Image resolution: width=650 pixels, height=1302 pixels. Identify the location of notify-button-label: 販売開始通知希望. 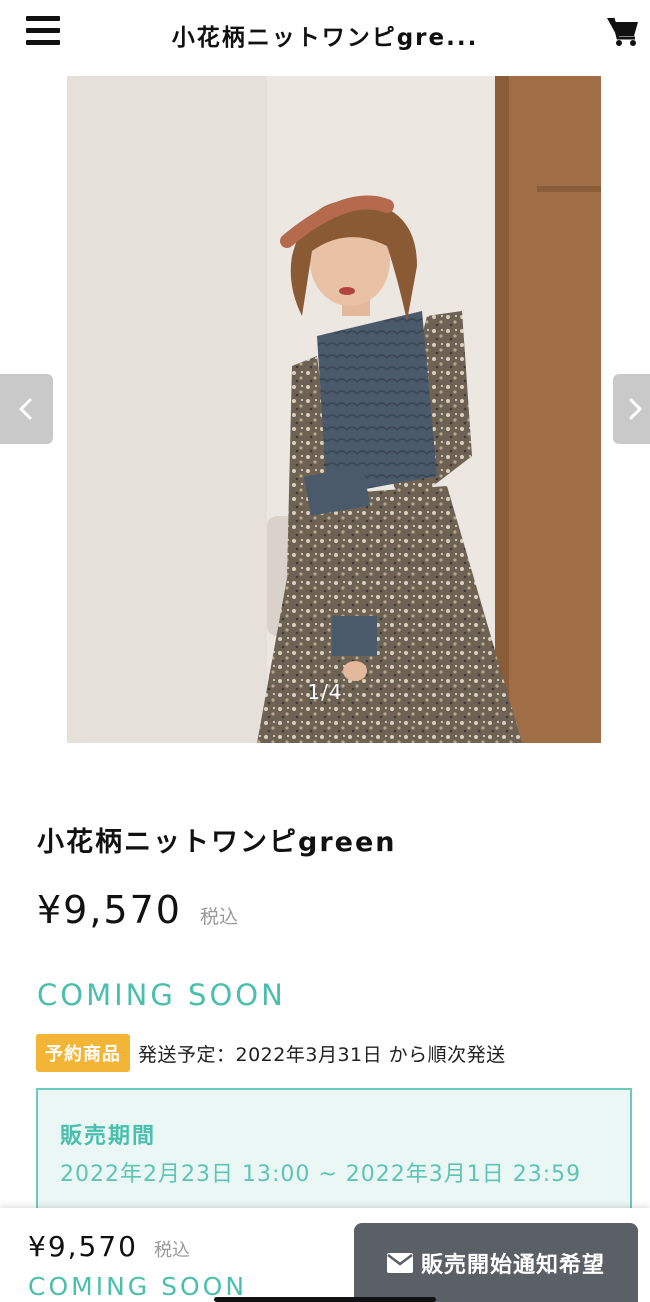
(512, 1265).